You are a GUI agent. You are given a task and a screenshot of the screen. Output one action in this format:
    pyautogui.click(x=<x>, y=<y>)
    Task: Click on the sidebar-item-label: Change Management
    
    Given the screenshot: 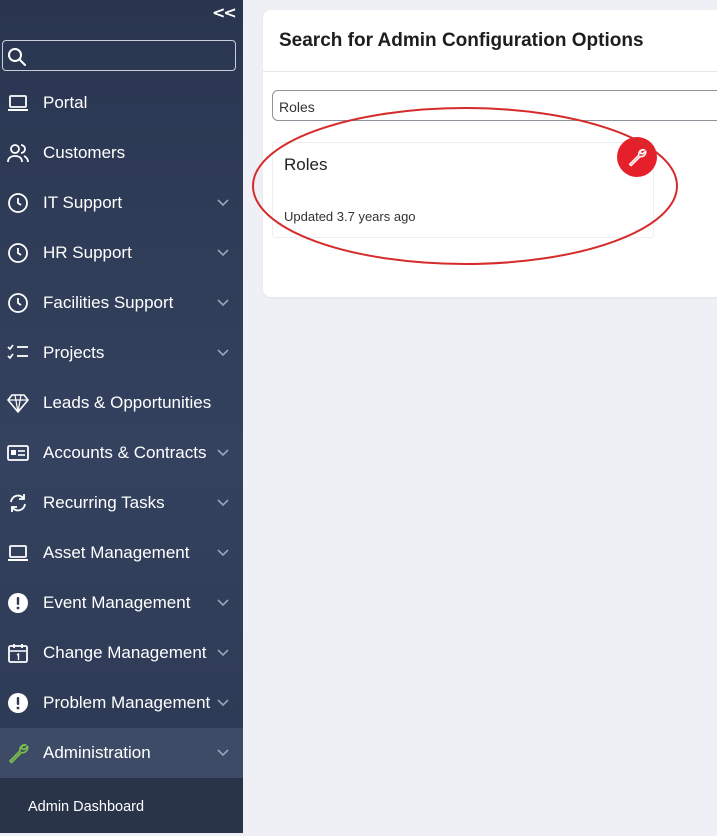 What is the action you would take?
    pyautogui.click(x=125, y=652)
    